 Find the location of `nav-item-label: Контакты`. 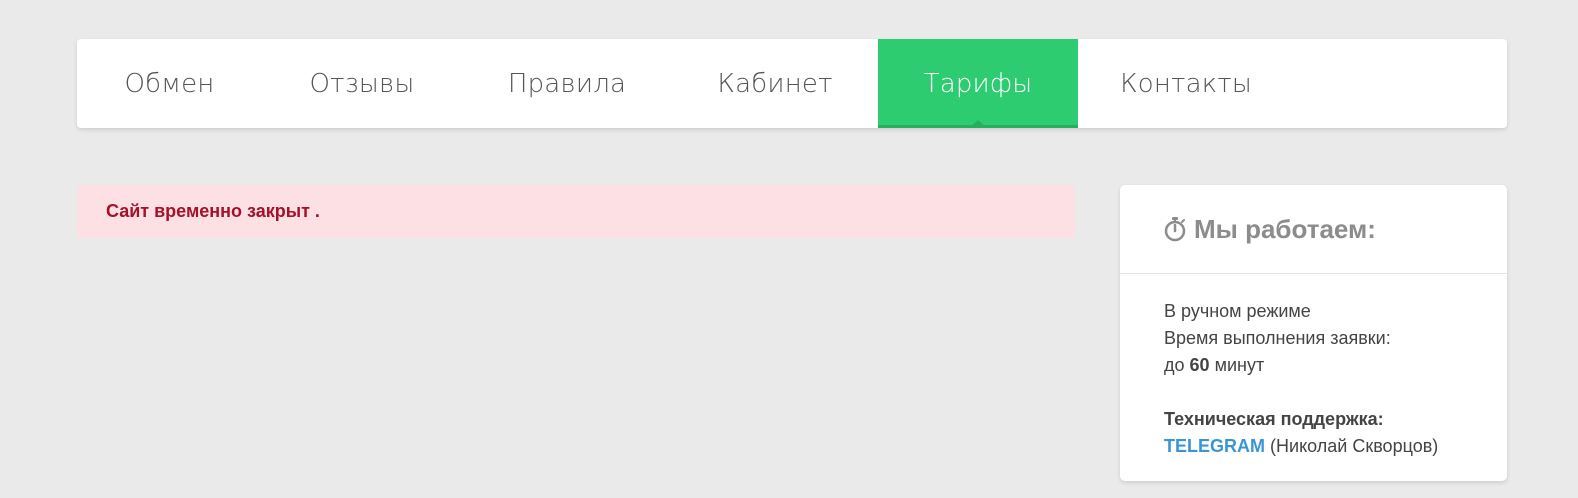

nav-item-label: Контакты is located at coordinates (1186, 83).